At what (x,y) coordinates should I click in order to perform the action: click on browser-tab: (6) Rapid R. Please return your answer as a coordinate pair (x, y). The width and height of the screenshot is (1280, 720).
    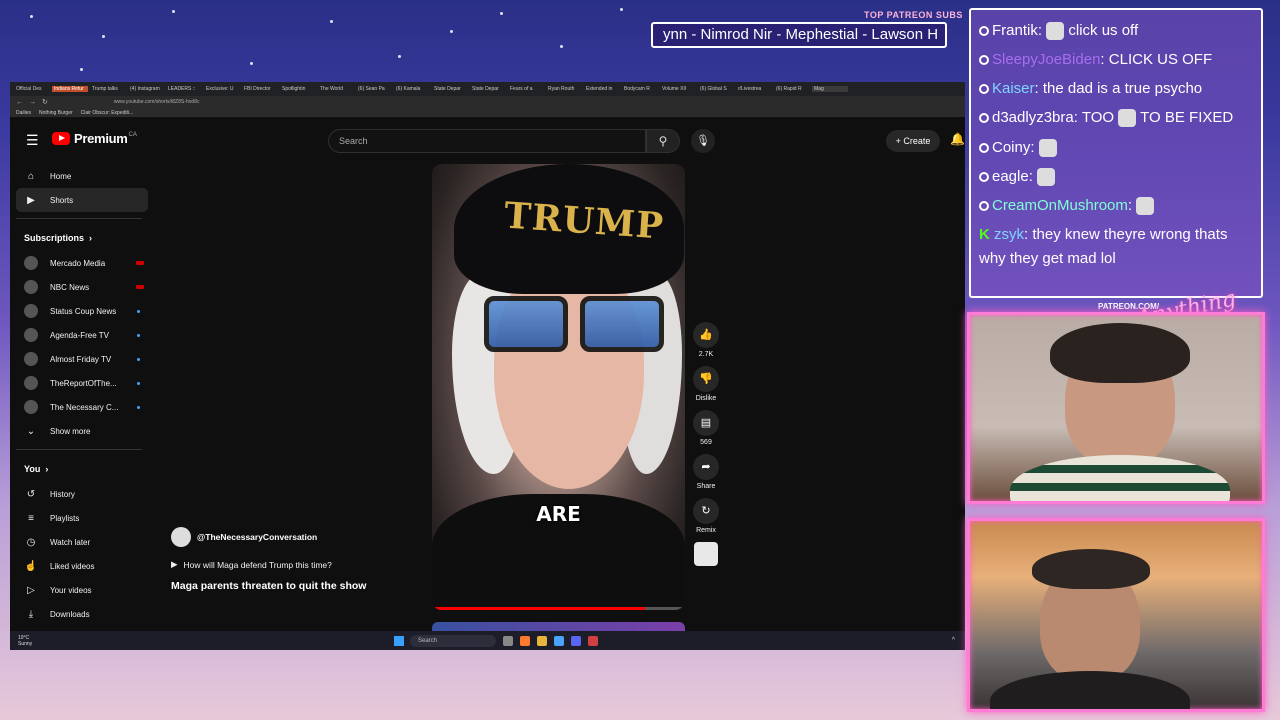
    Looking at the image, I should click on (792, 89).